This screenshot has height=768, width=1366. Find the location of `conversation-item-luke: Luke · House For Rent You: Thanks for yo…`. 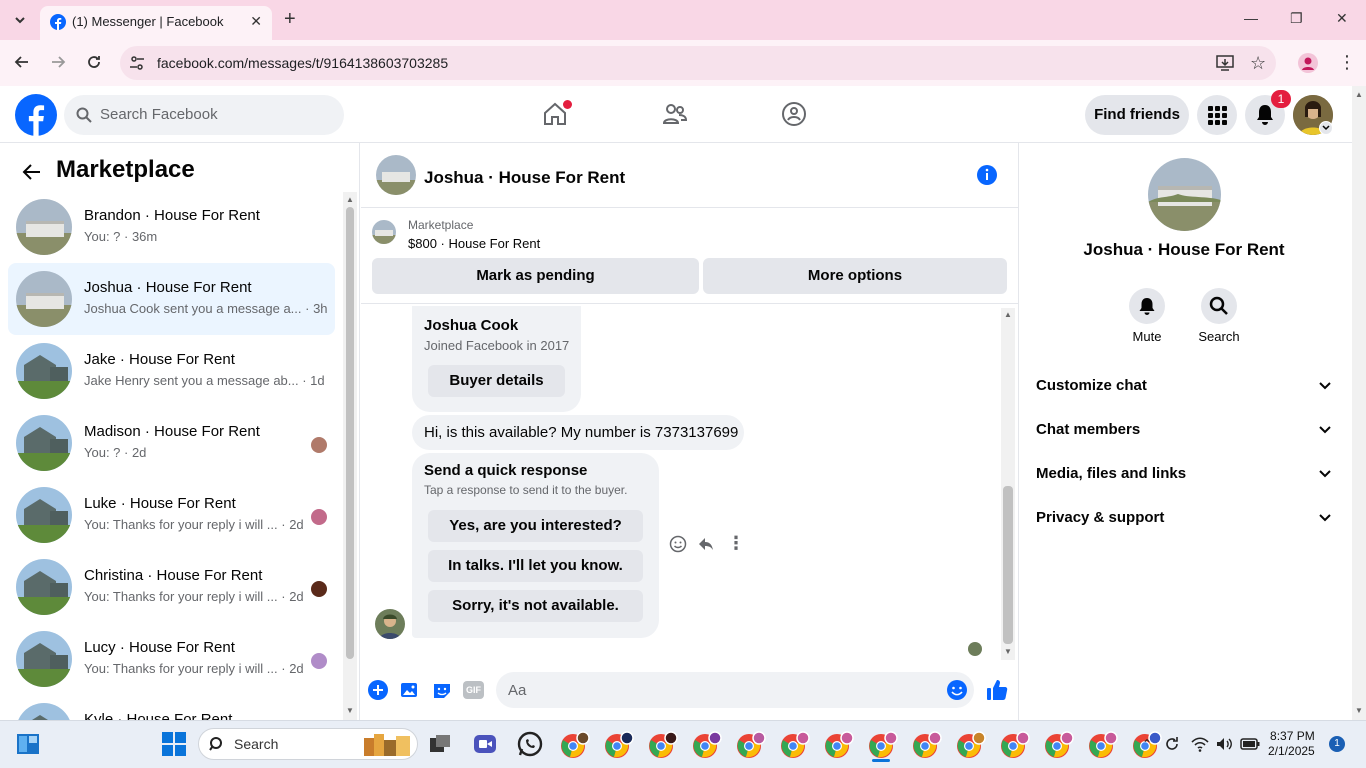

conversation-item-luke: Luke · House For Rent You: Thanks for yo… is located at coordinates (171, 515).